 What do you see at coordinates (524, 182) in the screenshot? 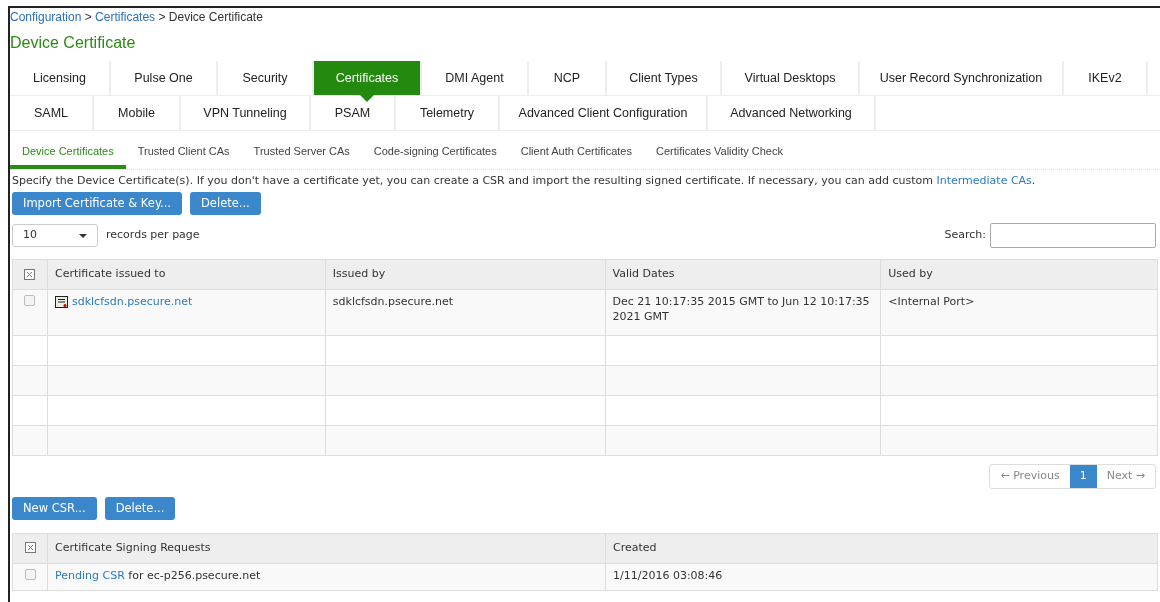
I see `description-text: Specify the Device Certificate(s). If you don't have a certificate yet, you can create a CSR and import the resulting signed certificate. If necessary, you can add custom Intermediate CAs.` at bounding box center [524, 182].